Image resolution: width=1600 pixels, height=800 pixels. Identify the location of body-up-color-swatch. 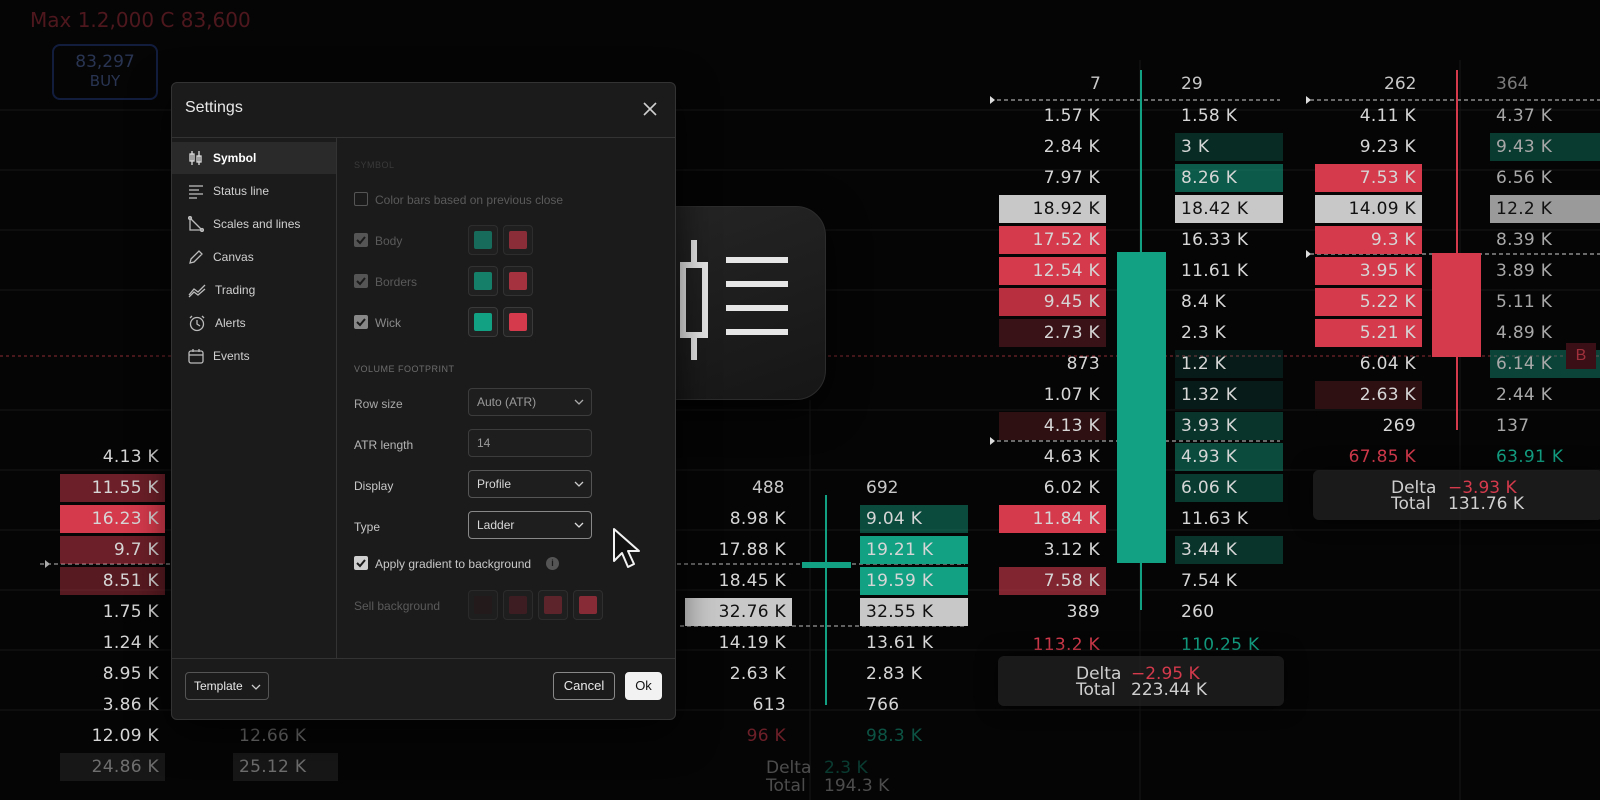
(483, 240).